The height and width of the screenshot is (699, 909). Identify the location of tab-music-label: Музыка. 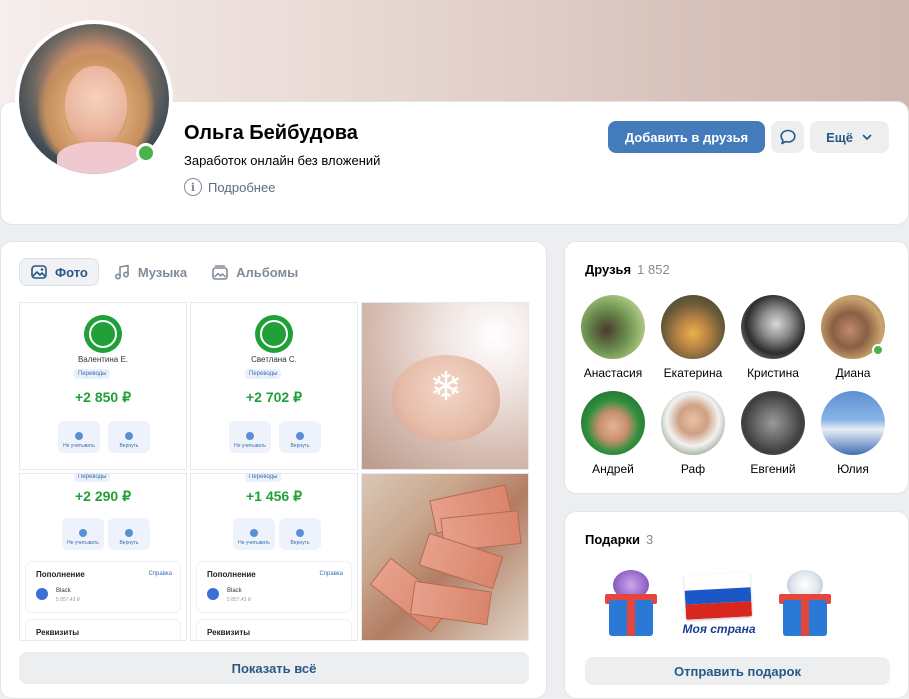
(162, 272).